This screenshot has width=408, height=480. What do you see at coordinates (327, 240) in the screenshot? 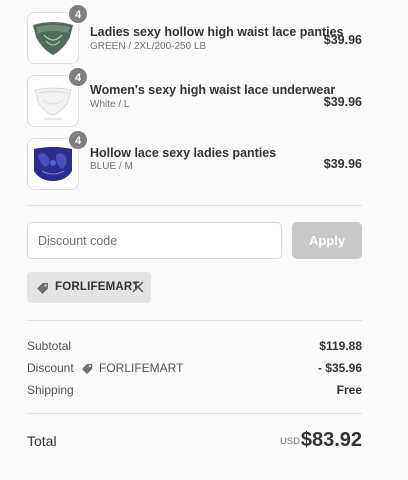
I see `apply-button: Apply` at bounding box center [327, 240].